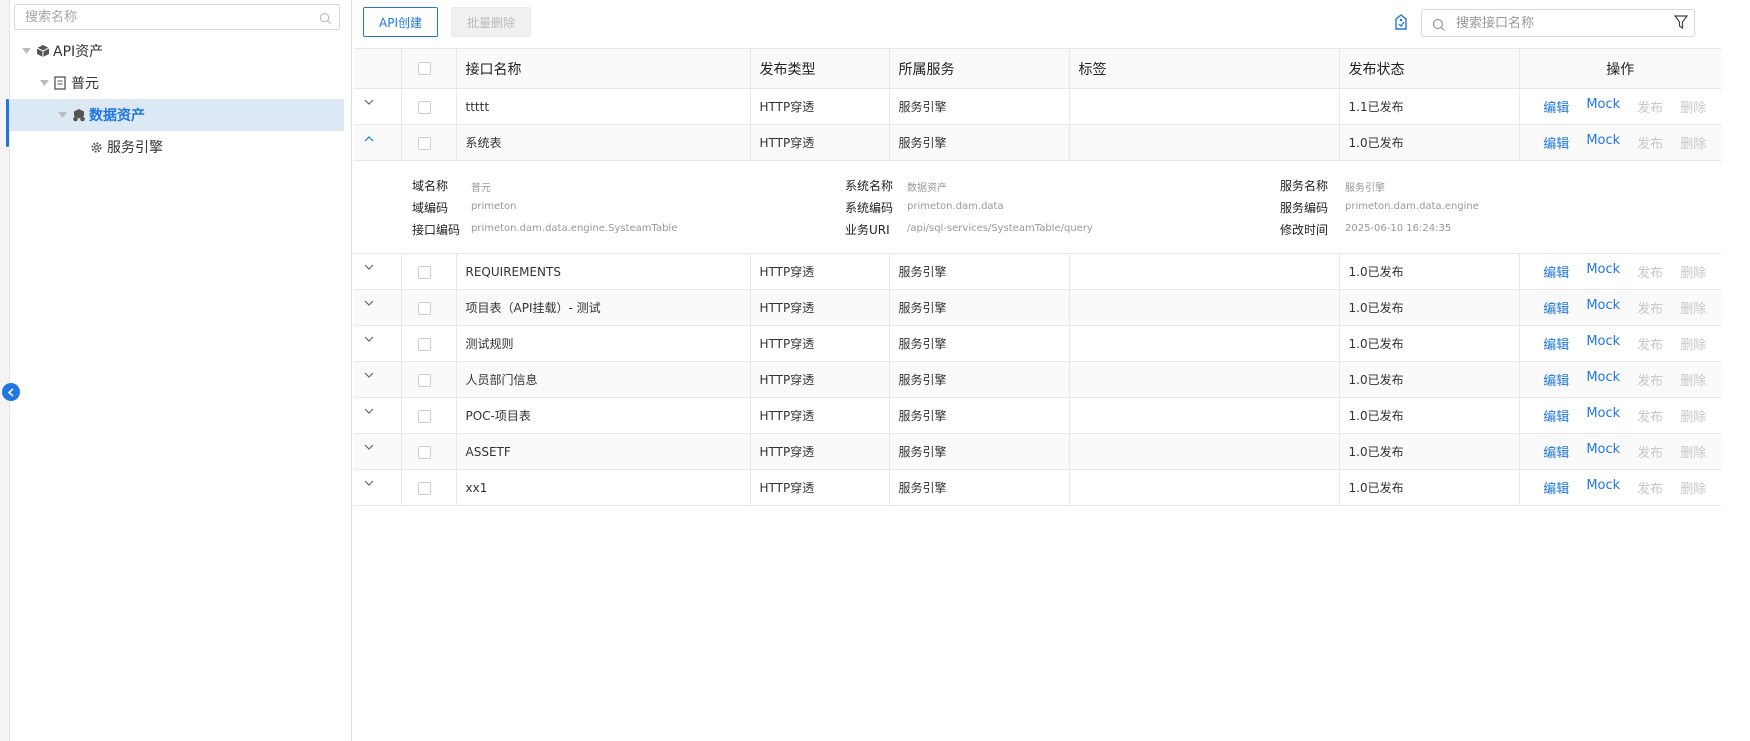  I want to click on detail-label: 接口编码, so click(436, 230).